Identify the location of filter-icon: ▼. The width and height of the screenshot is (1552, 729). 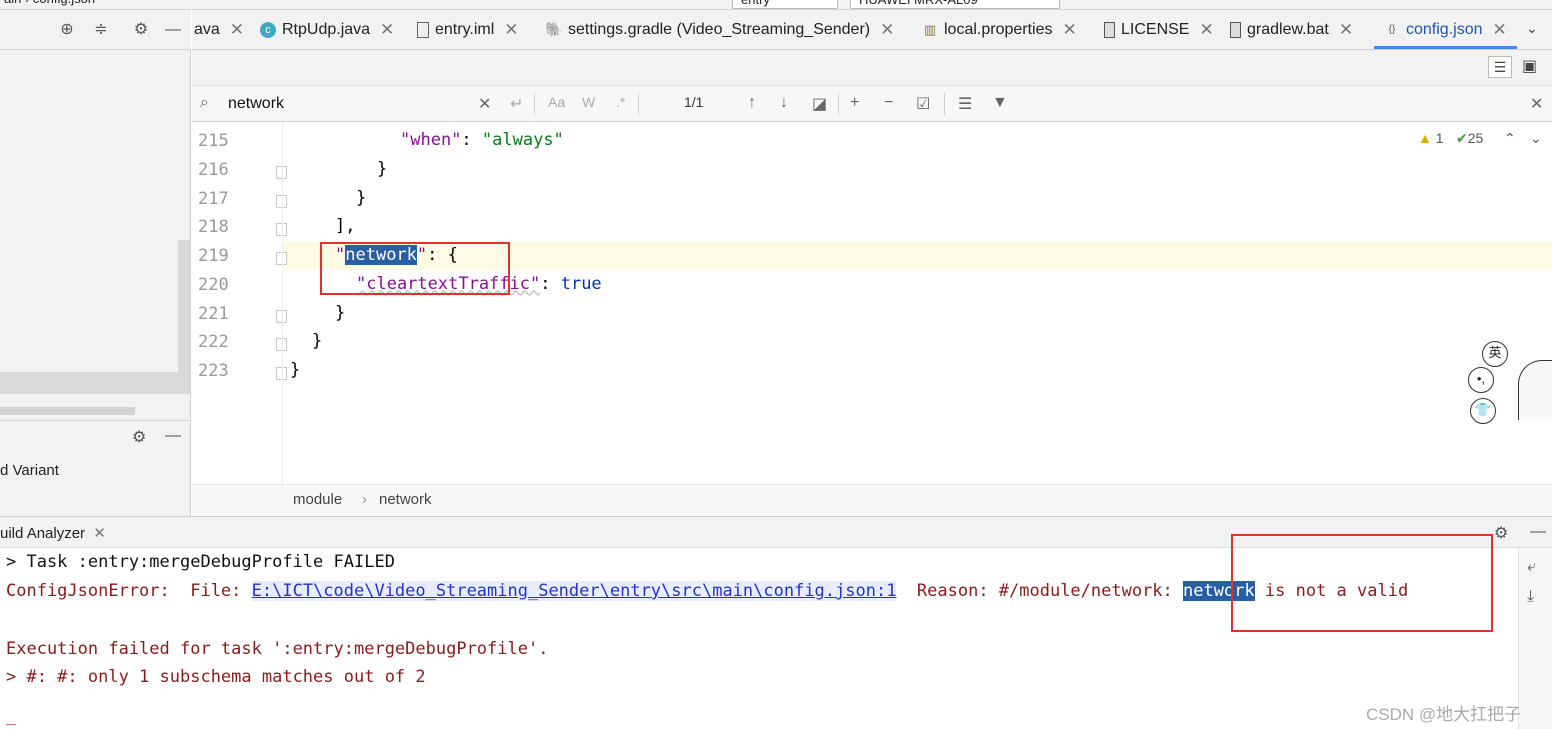
(1000, 103).